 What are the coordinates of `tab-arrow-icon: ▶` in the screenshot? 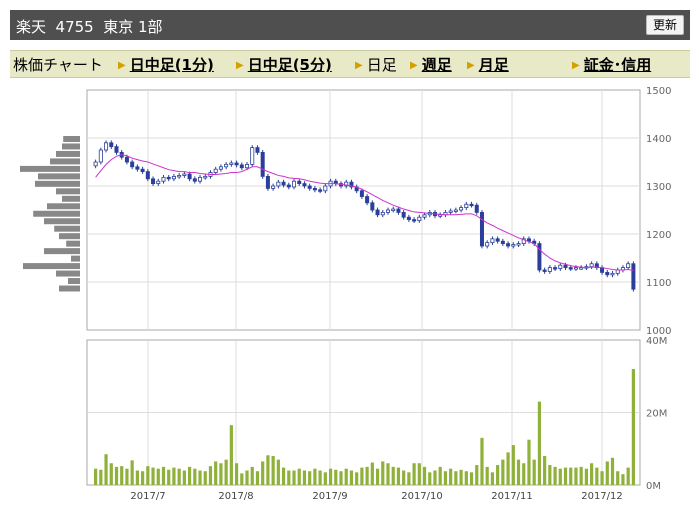 It's located at (414, 65).